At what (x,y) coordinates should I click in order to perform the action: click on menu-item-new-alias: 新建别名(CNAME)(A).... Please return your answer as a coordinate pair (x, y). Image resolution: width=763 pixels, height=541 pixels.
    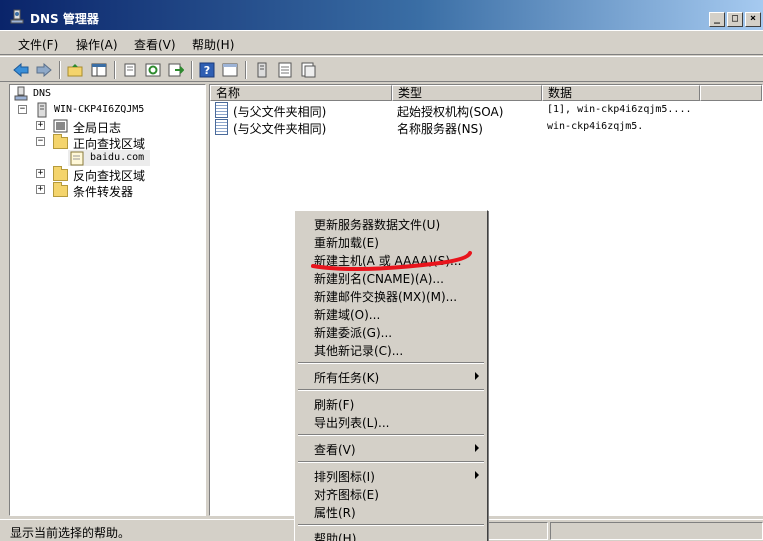
    Looking at the image, I should click on (379, 279).